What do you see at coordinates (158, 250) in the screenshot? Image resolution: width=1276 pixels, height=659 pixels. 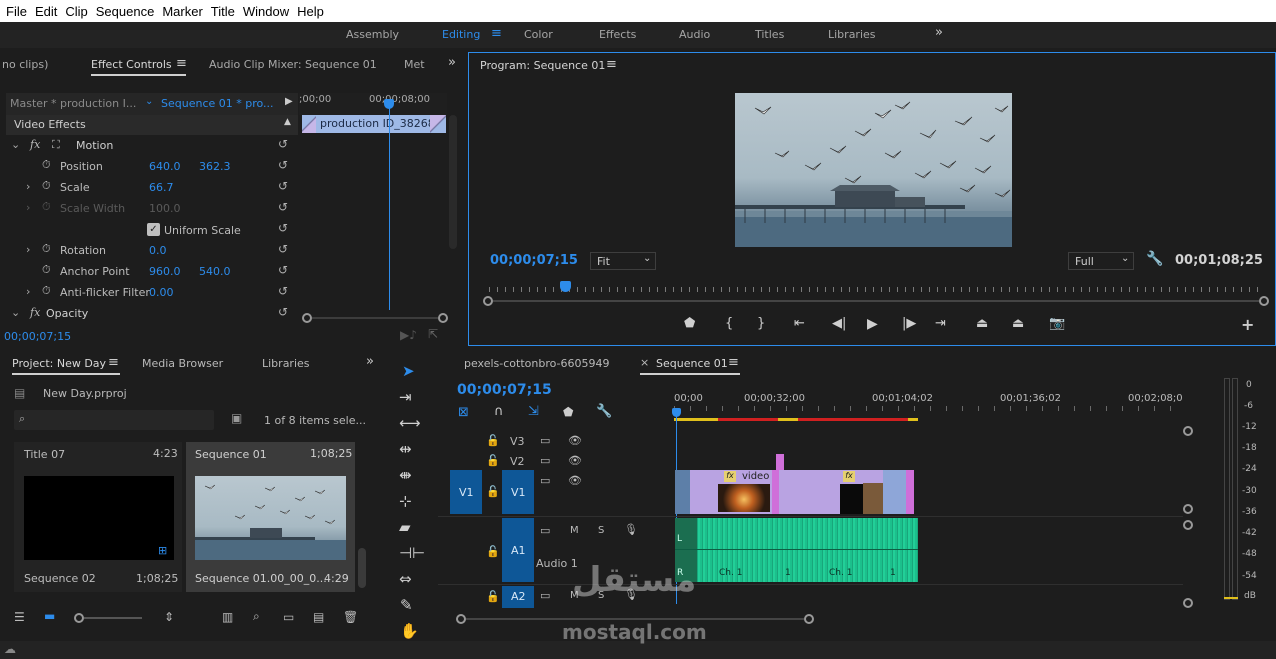 I see `rotation-value: 0.0` at bounding box center [158, 250].